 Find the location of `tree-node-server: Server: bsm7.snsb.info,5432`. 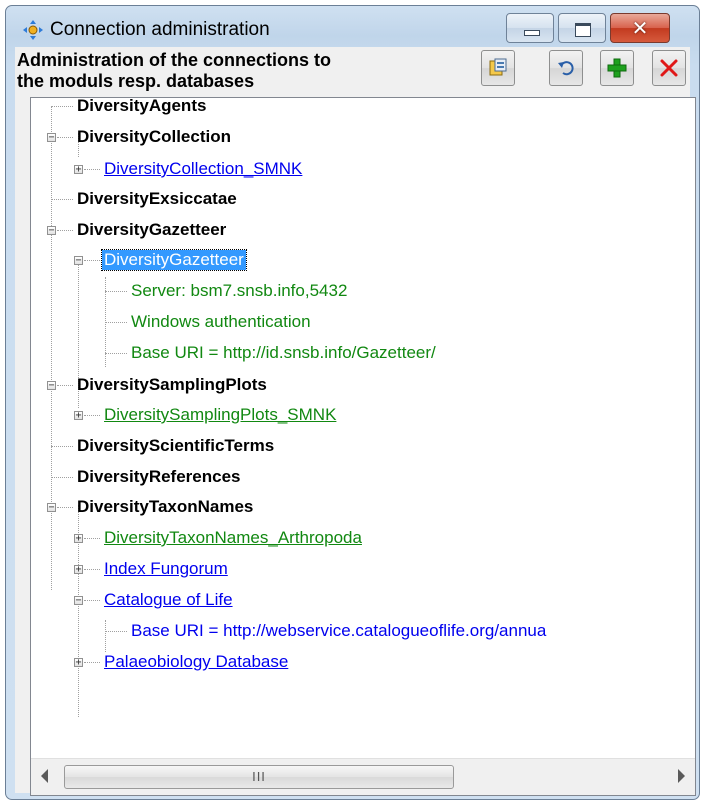

tree-node-server: Server: bsm7.snsb.info,5432 is located at coordinates (239, 291).